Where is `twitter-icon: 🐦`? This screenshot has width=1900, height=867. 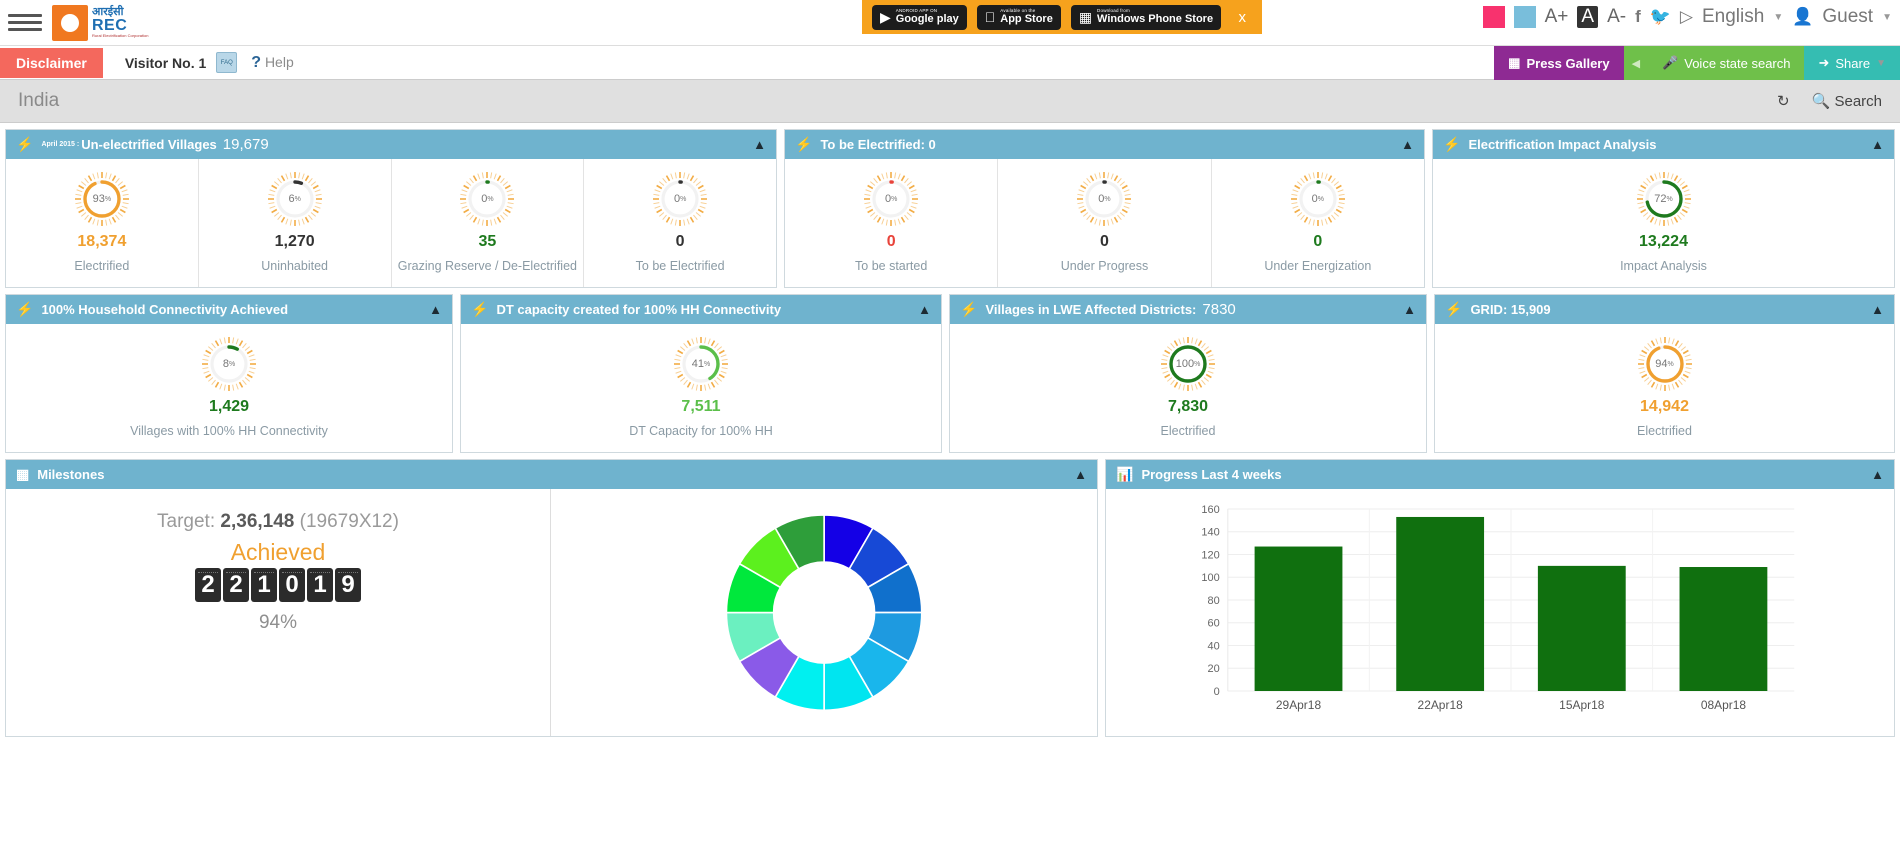
twitter-icon: 🐦 is located at coordinates (1660, 17).